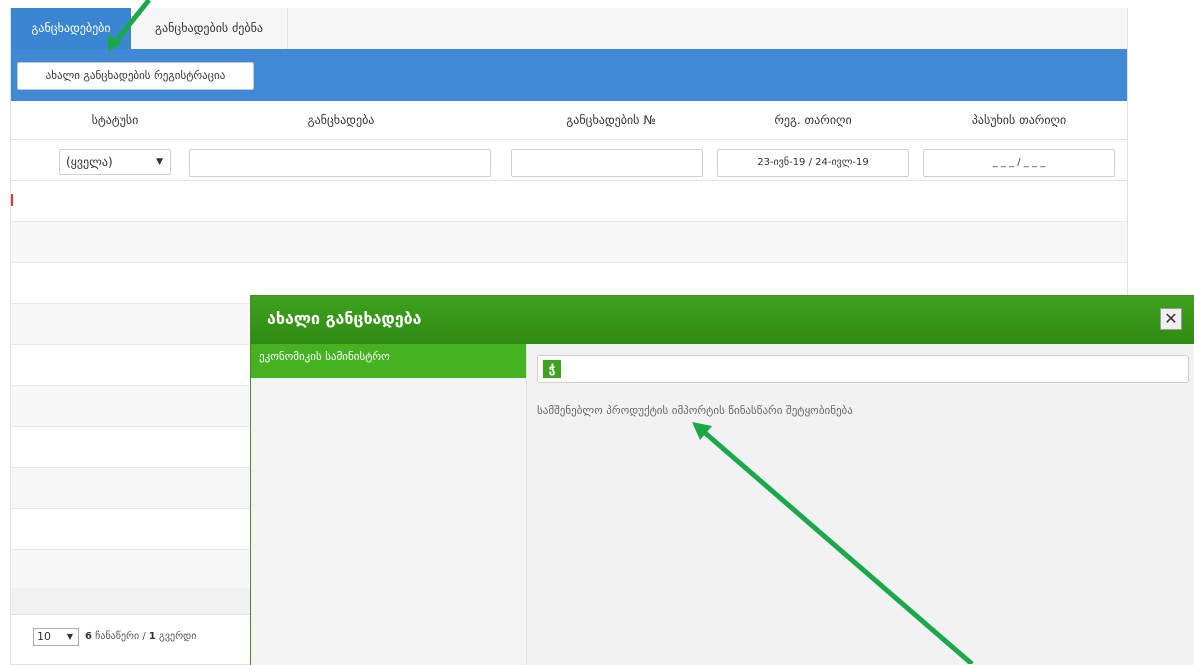 Image resolution: width=1194 pixels, height=665 pixels. I want to click on dialog-title: ახალი განცხადება, so click(344, 318).